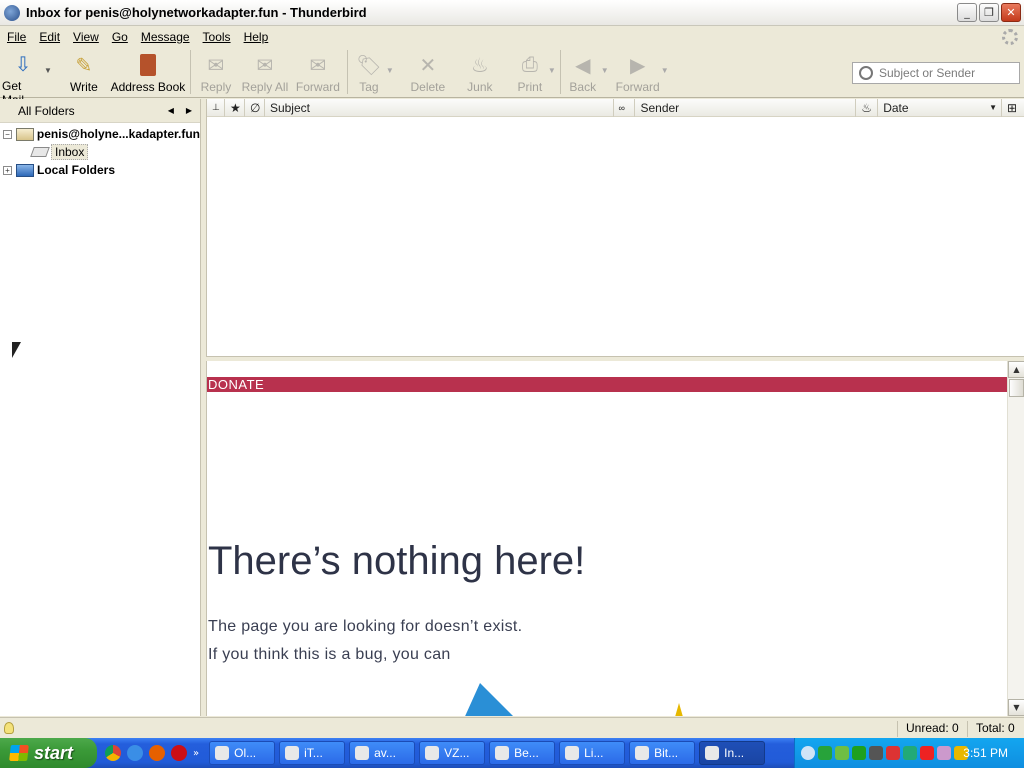 The image size is (1024, 768). I want to click on get-mail-dropdown-icon: ▼, so click(48, 70).